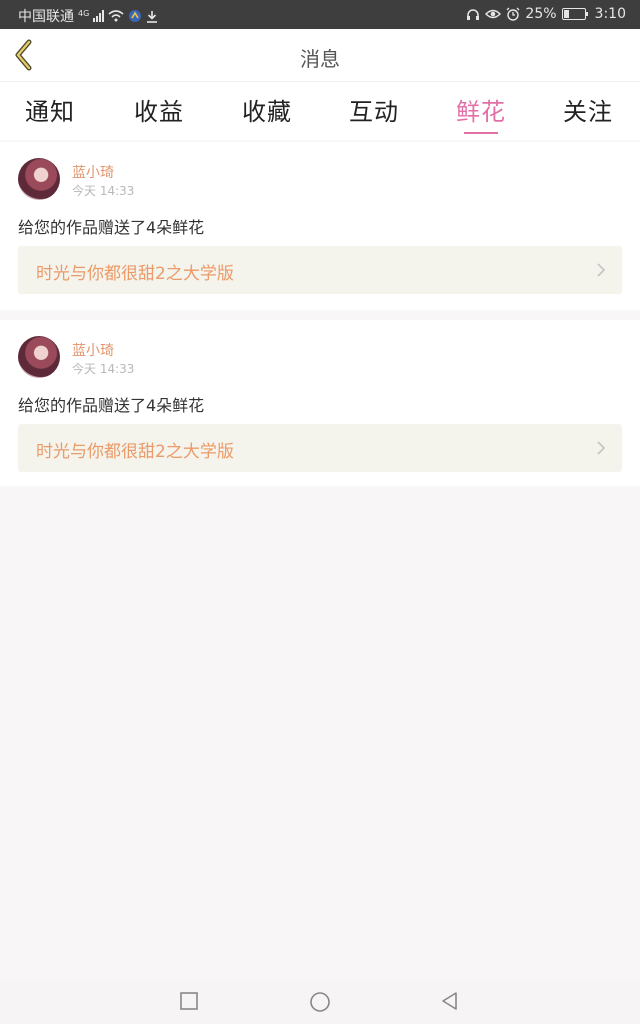 Image resolution: width=640 pixels, height=1024 pixels. I want to click on header-bar: 消息, so click(320, 55).